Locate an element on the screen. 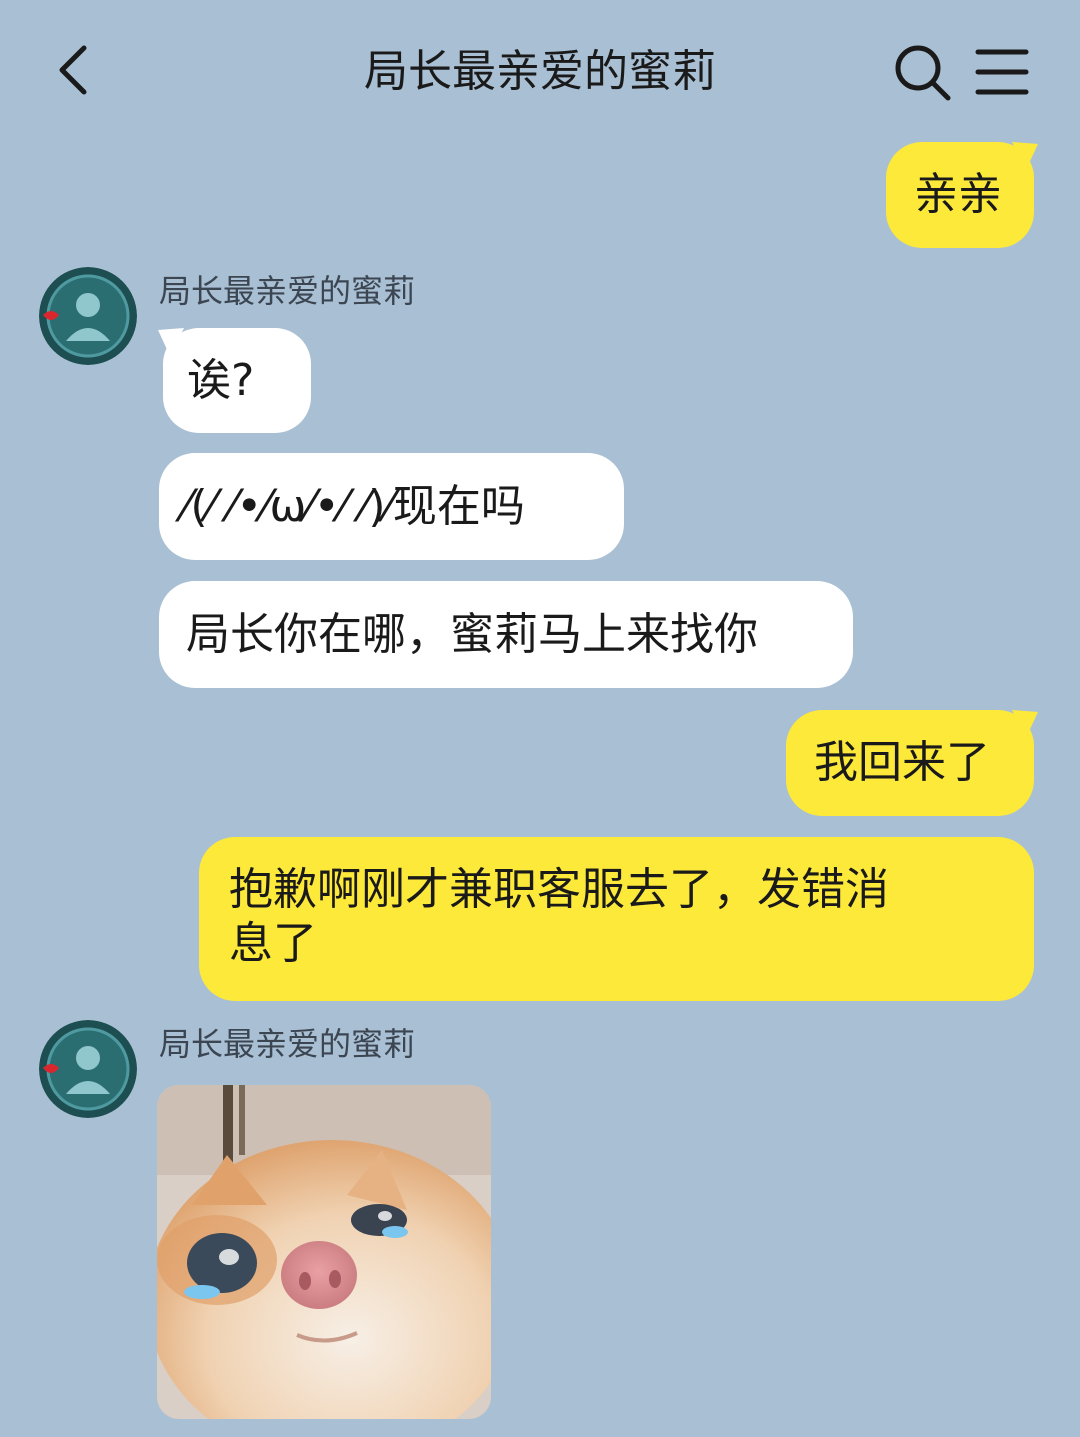 The height and width of the screenshot is (1437, 1080). message-text: 我回来了 is located at coordinates (902, 762).